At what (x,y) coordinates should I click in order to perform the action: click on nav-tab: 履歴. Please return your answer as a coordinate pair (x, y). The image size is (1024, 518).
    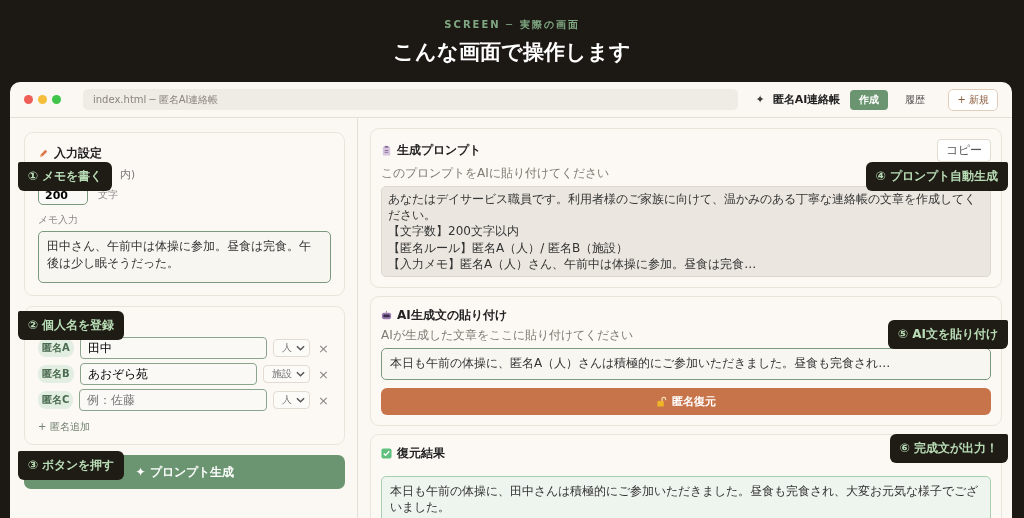
    Looking at the image, I should click on (915, 99).